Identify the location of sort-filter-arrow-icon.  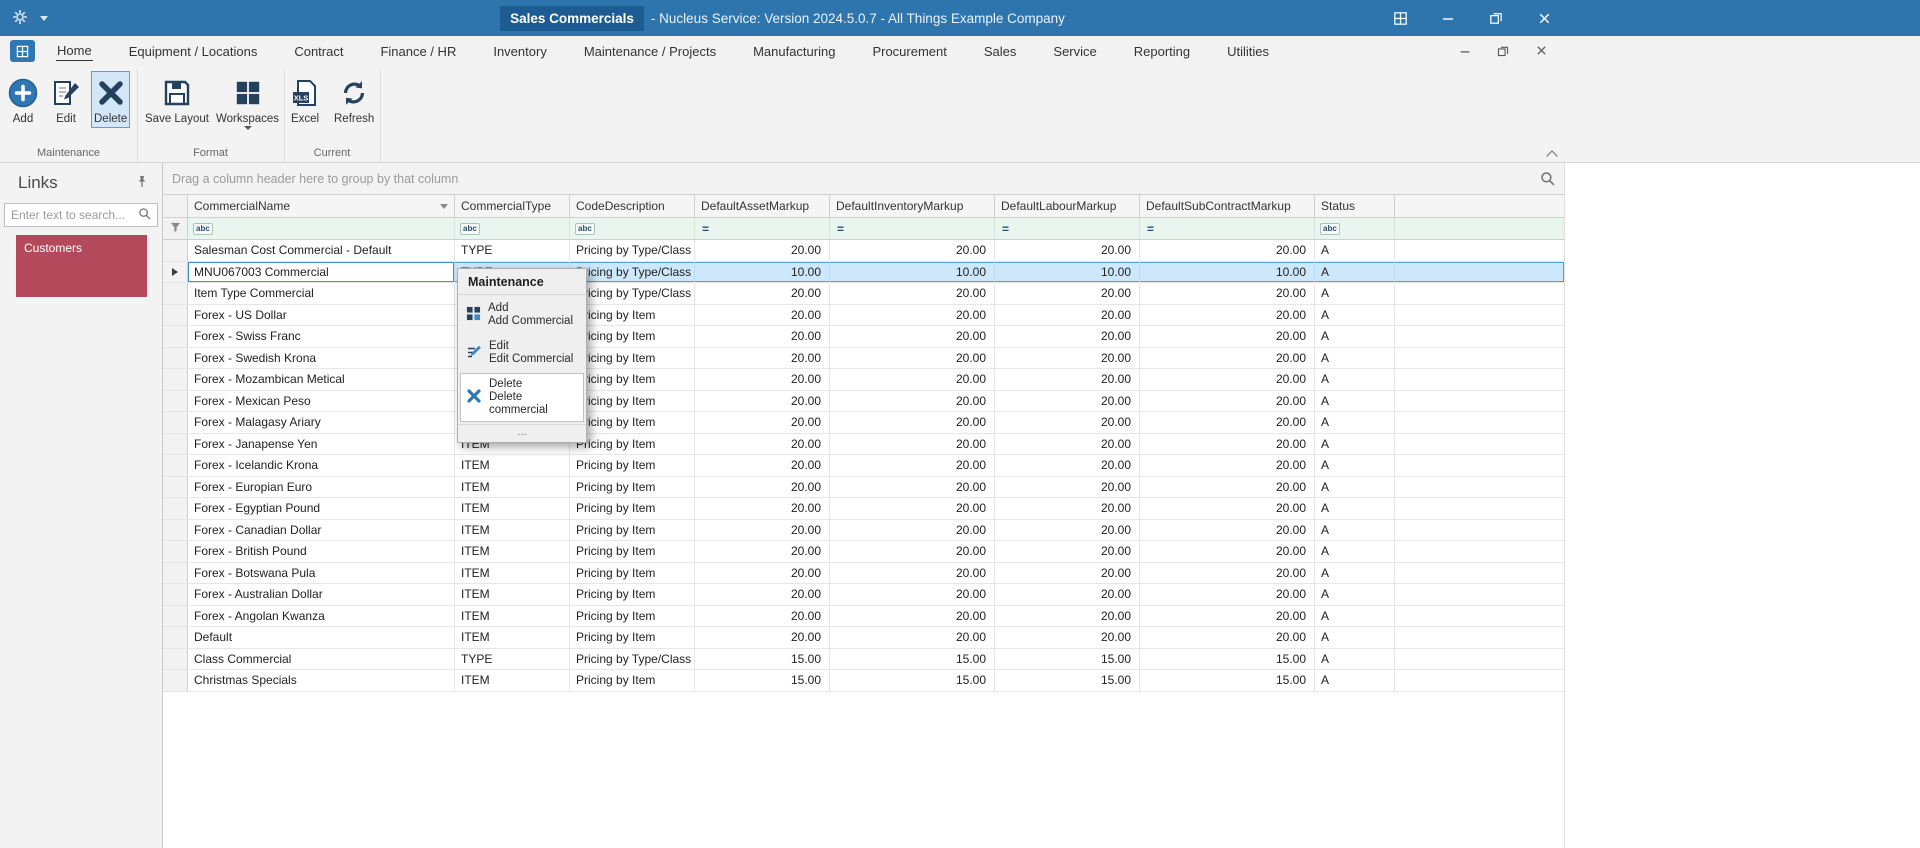
(444, 206).